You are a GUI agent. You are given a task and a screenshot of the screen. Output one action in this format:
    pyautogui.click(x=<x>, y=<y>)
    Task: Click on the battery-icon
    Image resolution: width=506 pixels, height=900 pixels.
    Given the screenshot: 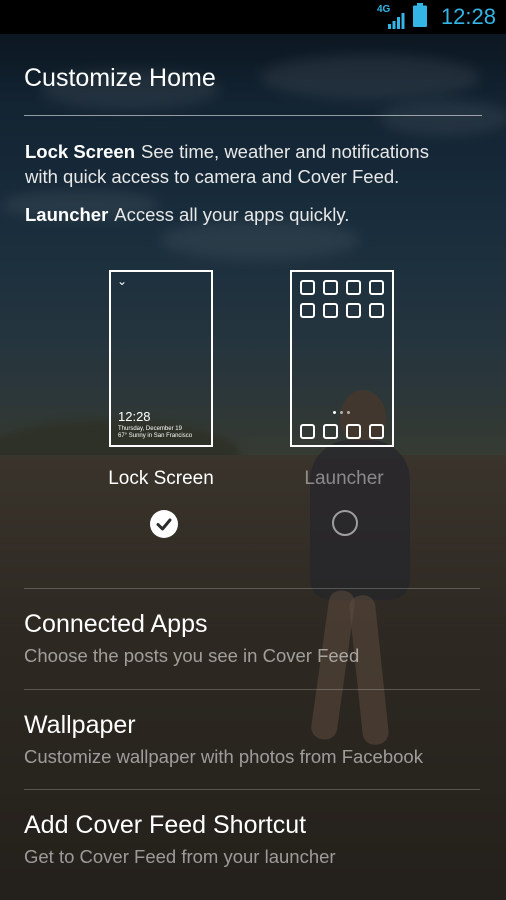 What is the action you would take?
    pyautogui.click(x=419, y=17)
    